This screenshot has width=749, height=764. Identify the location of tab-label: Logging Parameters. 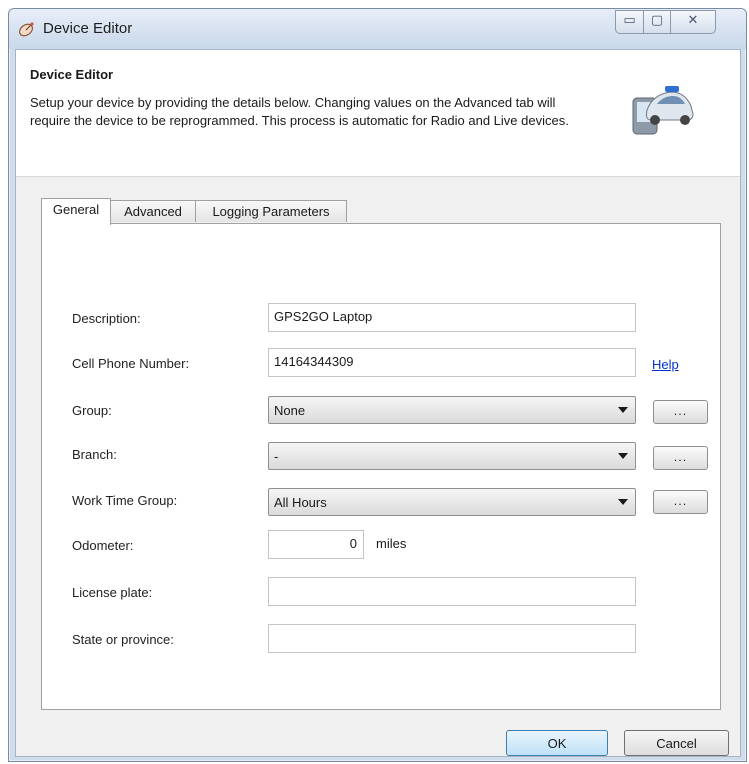
(271, 211).